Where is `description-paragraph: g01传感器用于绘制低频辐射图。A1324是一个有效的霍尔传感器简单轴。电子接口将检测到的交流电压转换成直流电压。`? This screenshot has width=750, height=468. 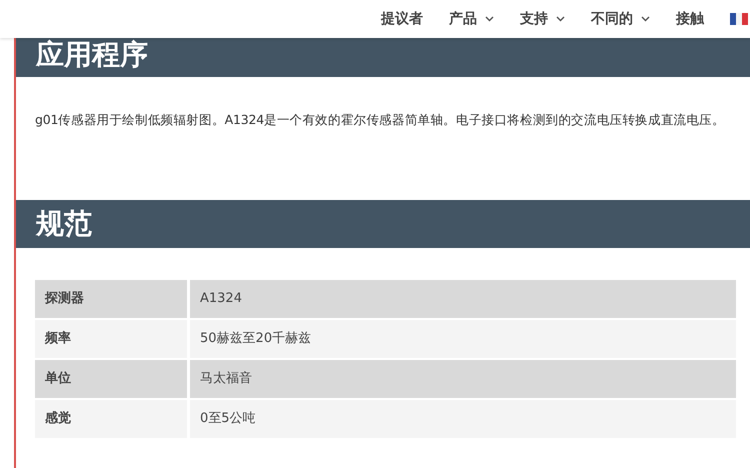
description-paragraph: g01传感器用于绘制低频辐射图。A1324是一个有效的霍尔传感器简单轴。电子接口将检测到的交流电压转换成直流电压。 is located at coordinates (380, 120).